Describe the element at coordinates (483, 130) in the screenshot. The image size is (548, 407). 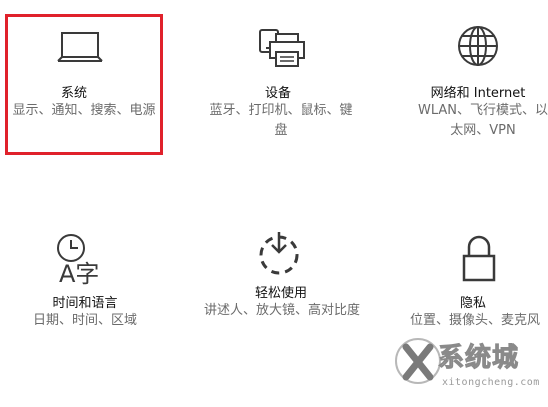
I see `tile-description-line: 太网、VPN` at that location.